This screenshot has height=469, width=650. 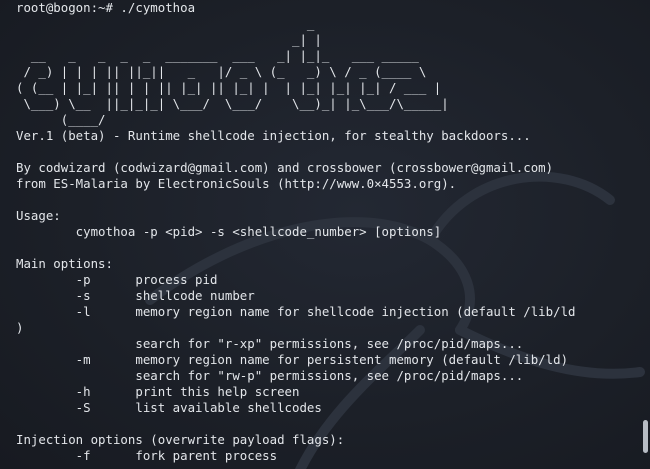 I want to click on option-line: -f fork parent process, so click(x=147, y=455).